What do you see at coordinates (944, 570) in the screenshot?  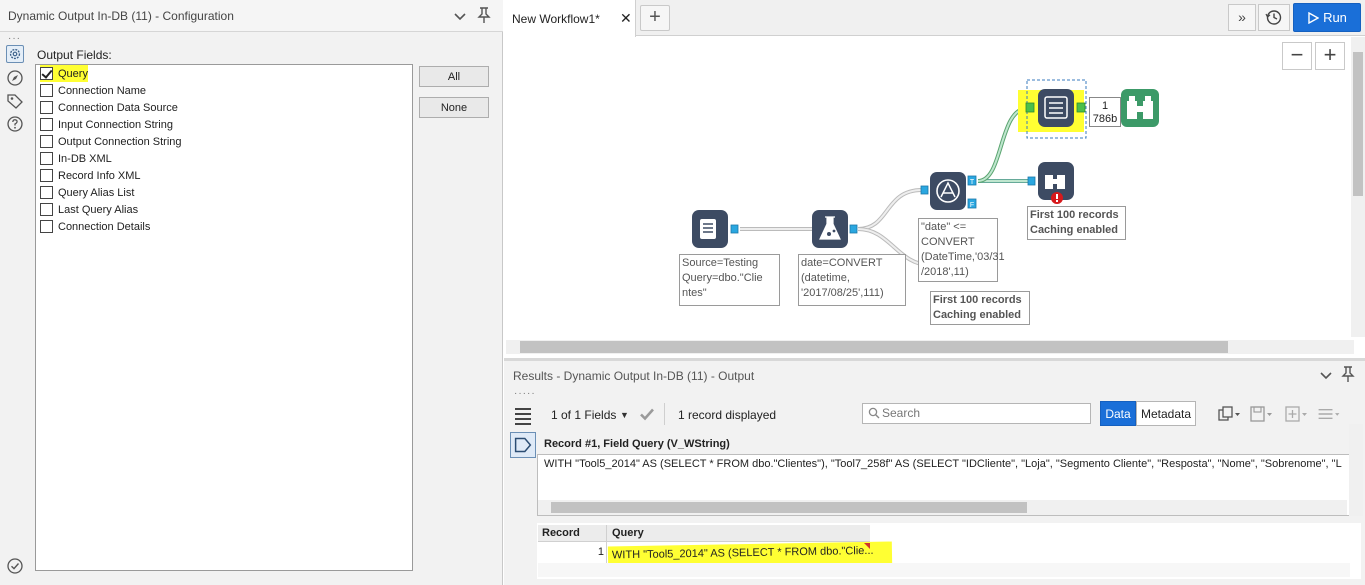 I see `grid-horizontal-scrollbar` at bounding box center [944, 570].